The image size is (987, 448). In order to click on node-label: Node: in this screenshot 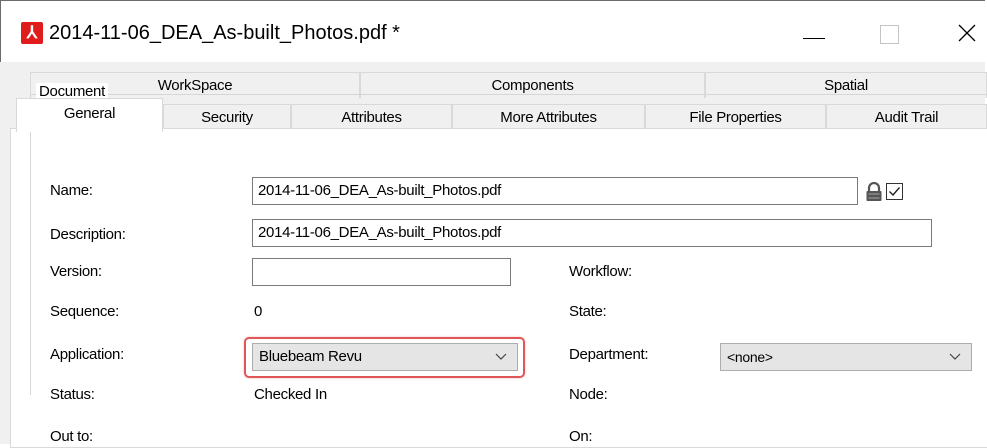, I will do `click(588, 394)`.